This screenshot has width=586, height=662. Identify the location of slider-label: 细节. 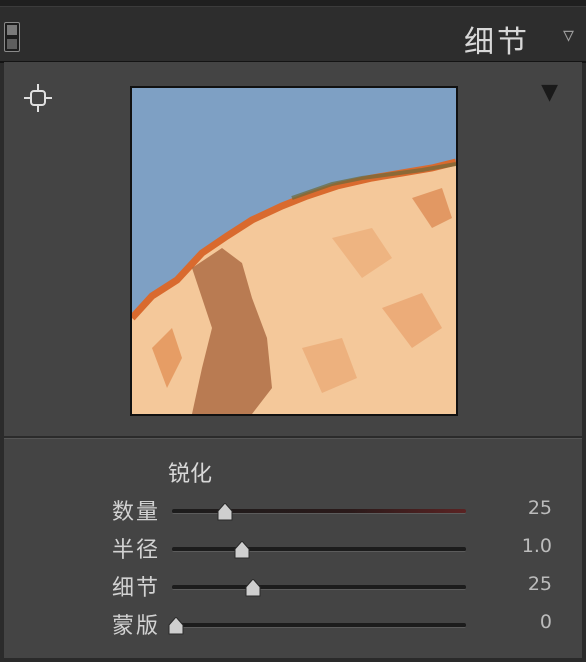
(135, 588).